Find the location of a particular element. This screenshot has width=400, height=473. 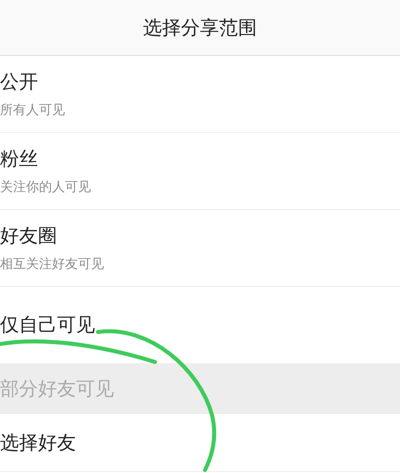

option-title: 仅自己可见 is located at coordinates (48, 325).